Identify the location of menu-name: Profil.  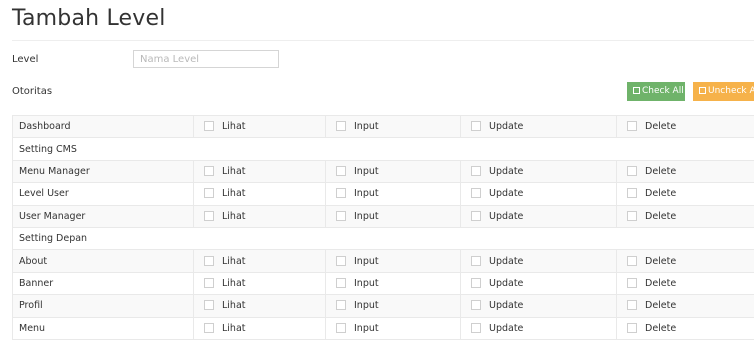
(103, 306).